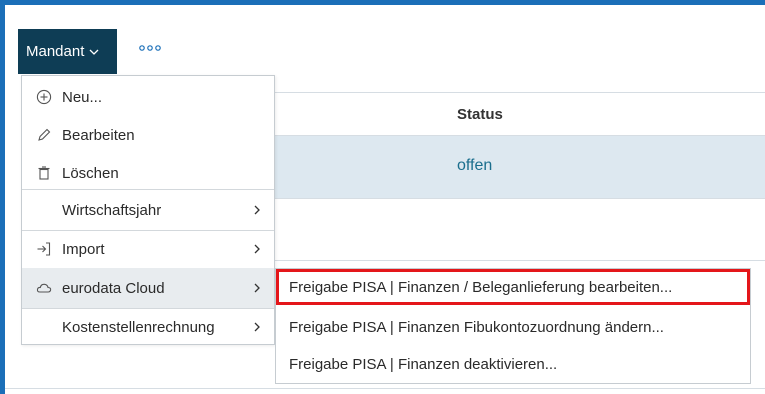 This screenshot has height=394, width=765. I want to click on menu-item-label: Import, so click(83, 249).